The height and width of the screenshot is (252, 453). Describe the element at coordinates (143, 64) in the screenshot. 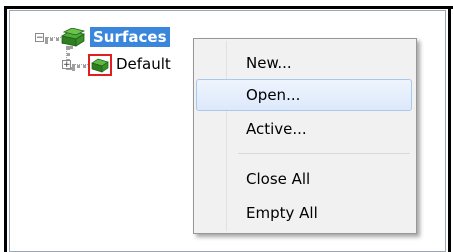

I see `tree-node-default: Default` at that location.